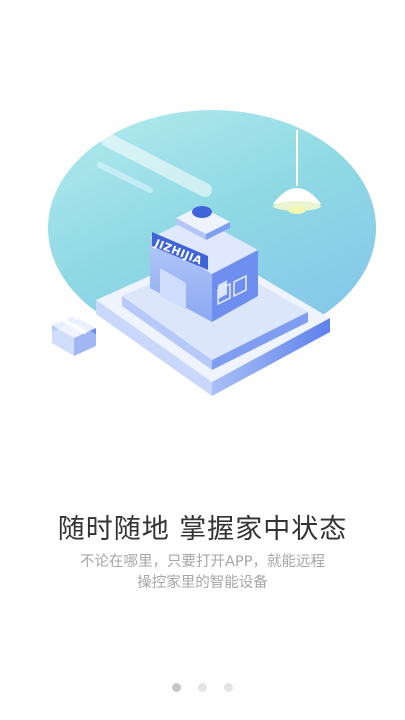 The height and width of the screenshot is (720, 405). Describe the element at coordinates (202, 529) in the screenshot. I see `headline: 随时随地 掌握家中状态` at that location.